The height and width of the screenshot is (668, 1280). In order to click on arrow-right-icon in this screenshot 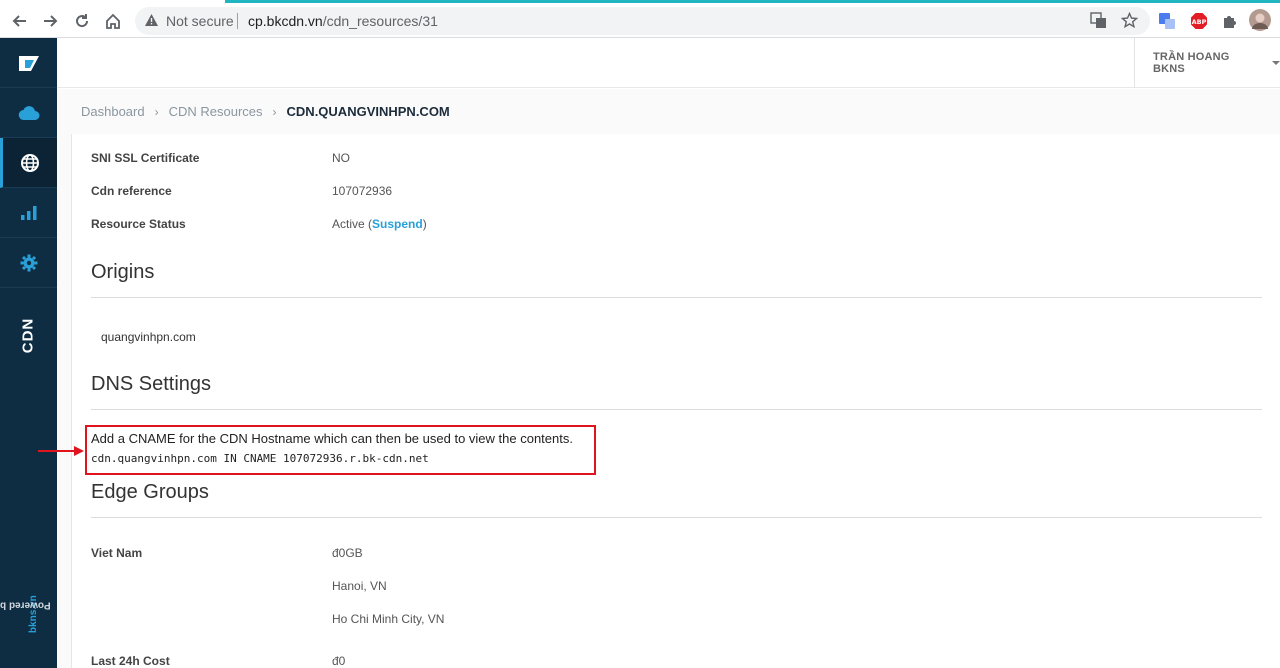, I will do `click(62, 453)`.